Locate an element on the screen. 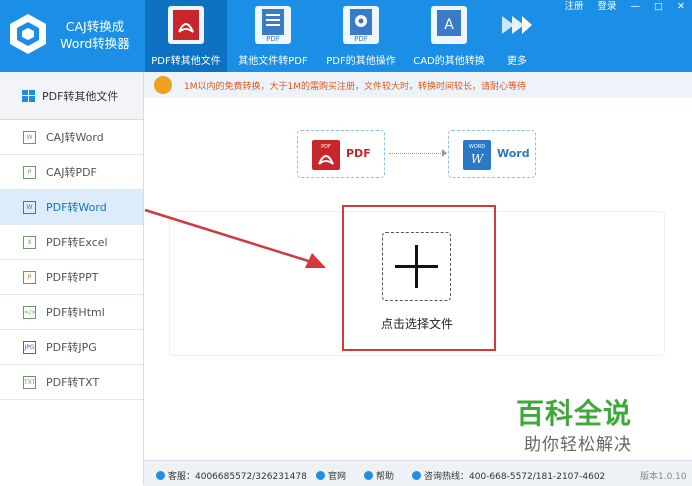  sidebar-item-pdf-to-txt: TXT PDF转TXT is located at coordinates (71, 382).